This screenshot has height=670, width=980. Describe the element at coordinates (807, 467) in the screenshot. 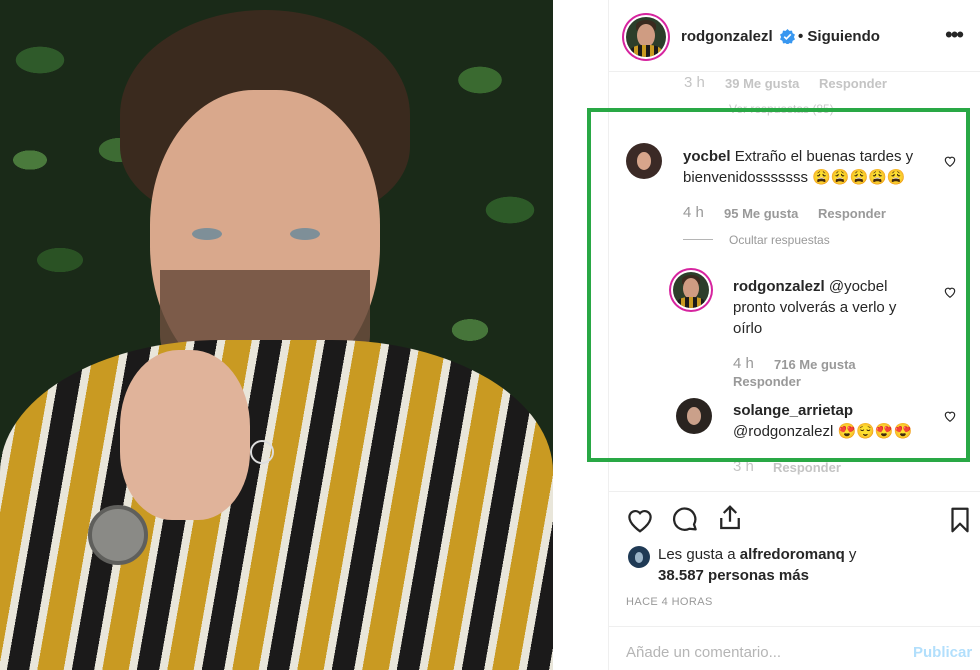

I see `reply2-reply-button: Responder` at that location.